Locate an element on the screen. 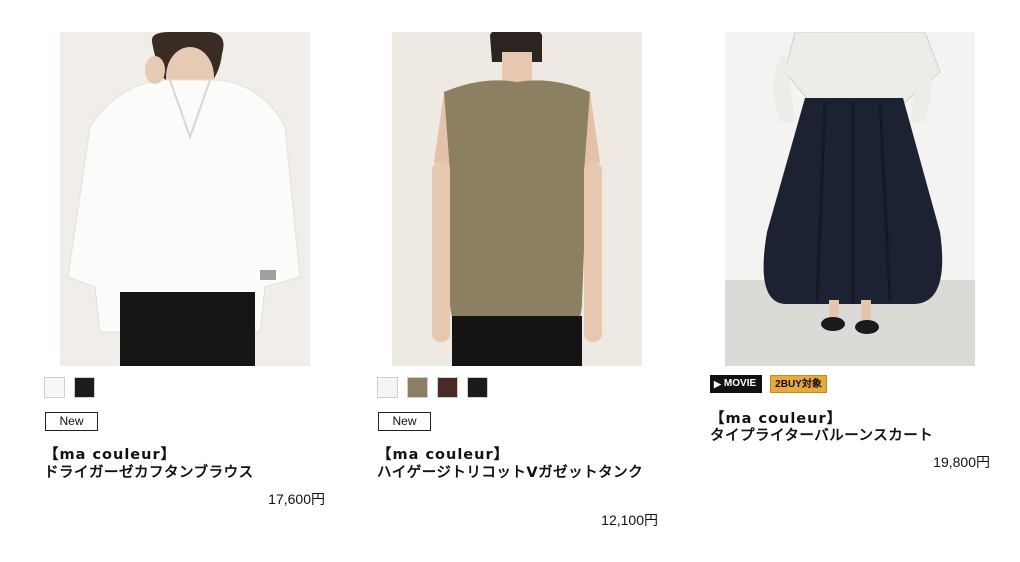  product-price: 12,100円 is located at coordinates (629, 520).